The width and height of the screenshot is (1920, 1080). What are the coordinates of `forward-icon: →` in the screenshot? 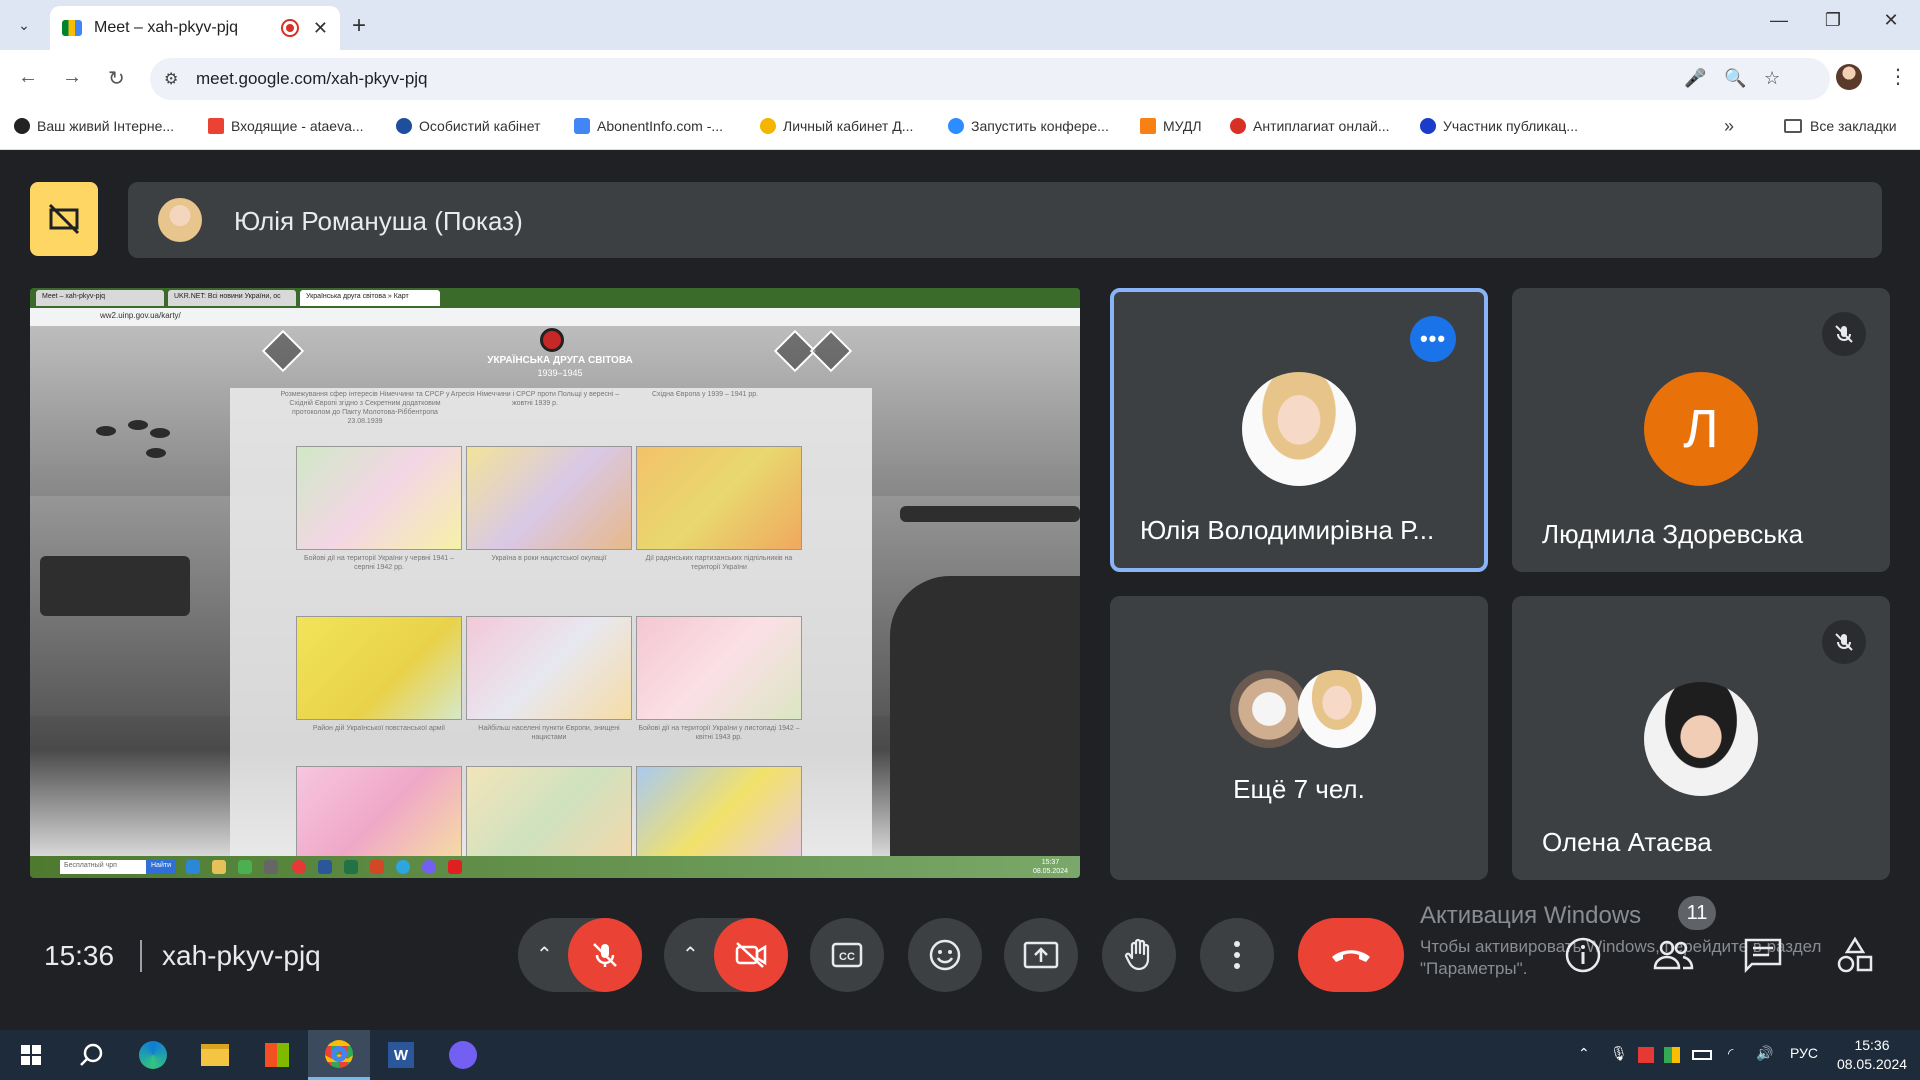 It's located at (72, 77).